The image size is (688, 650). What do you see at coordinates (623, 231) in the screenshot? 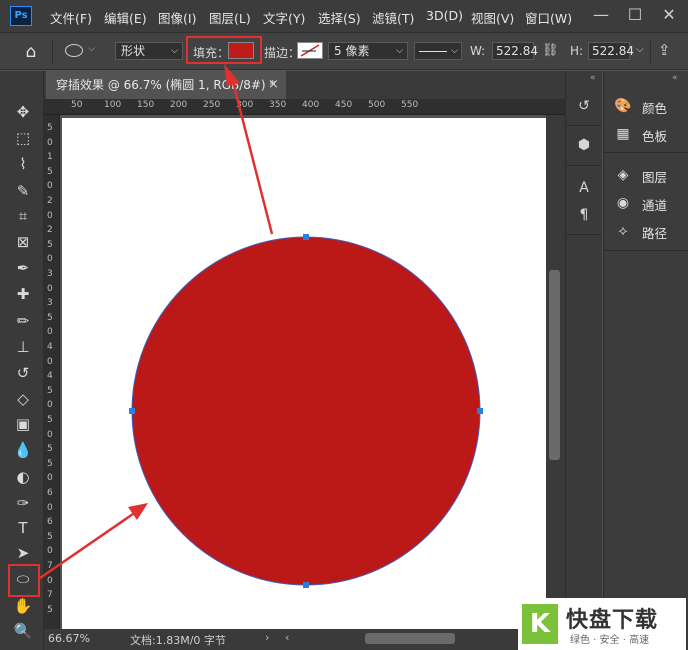
I see `paths-icon: ⟡` at bounding box center [623, 231].